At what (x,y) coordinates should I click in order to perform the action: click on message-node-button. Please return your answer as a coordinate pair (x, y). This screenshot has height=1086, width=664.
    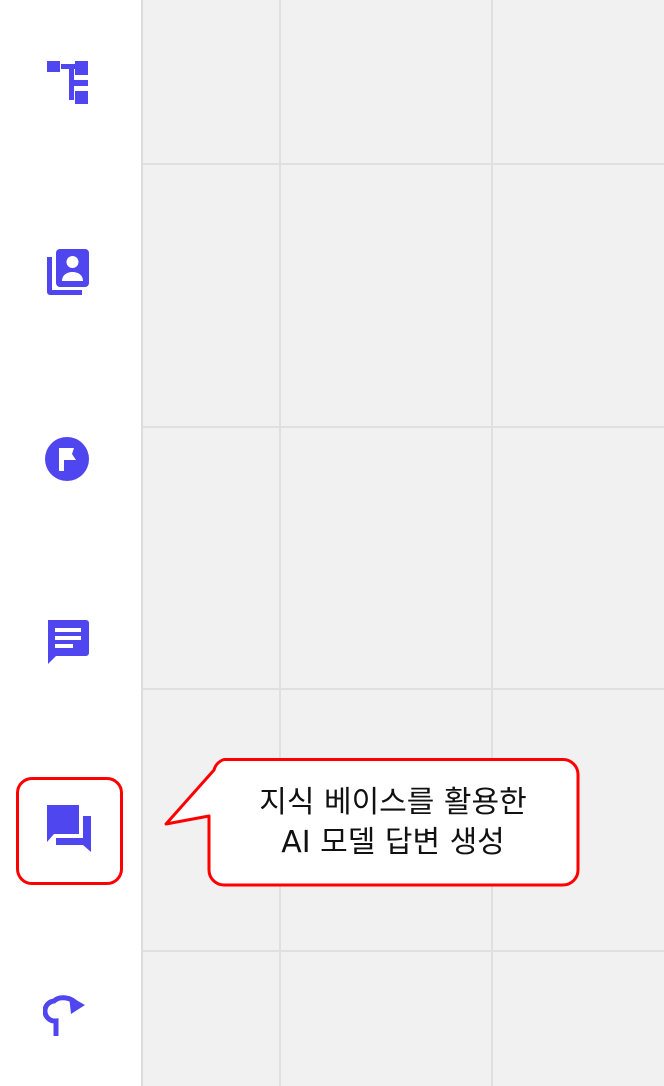
    Looking at the image, I should click on (68, 641).